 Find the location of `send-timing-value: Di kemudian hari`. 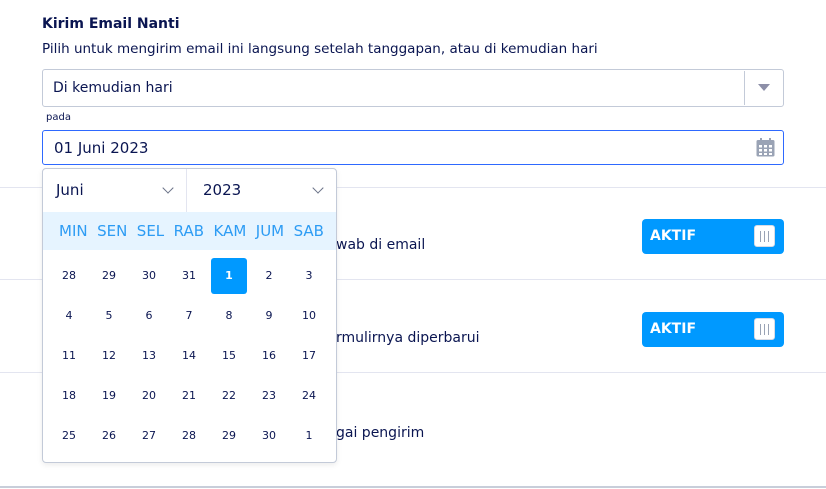

send-timing-value: Di kemudian hari is located at coordinates (113, 88).